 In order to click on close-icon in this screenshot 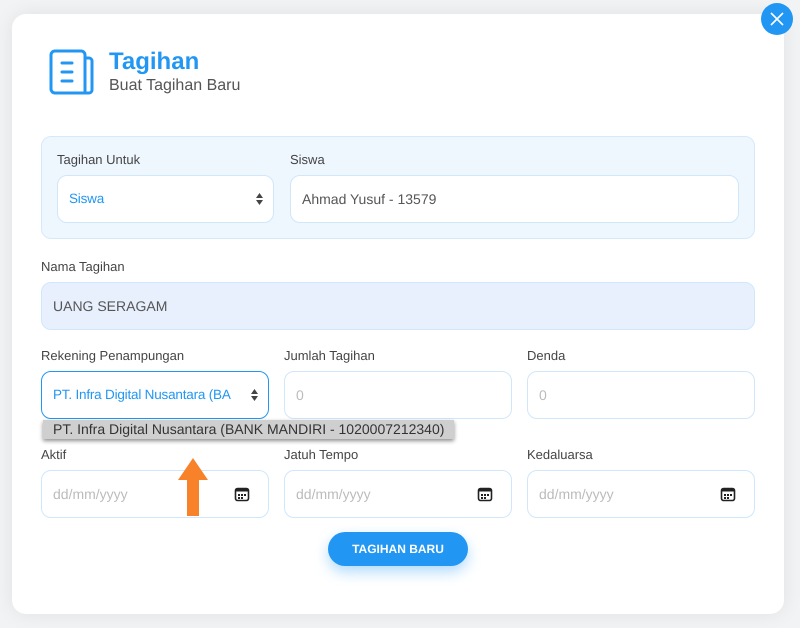, I will do `click(777, 19)`.